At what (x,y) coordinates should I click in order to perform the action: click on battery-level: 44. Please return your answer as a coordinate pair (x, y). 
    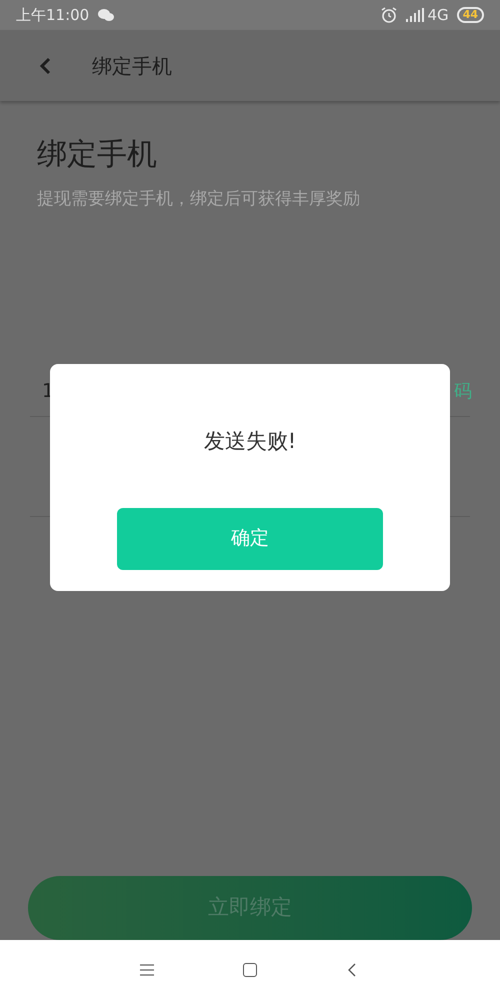
    Looking at the image, I should click on (470, 15).